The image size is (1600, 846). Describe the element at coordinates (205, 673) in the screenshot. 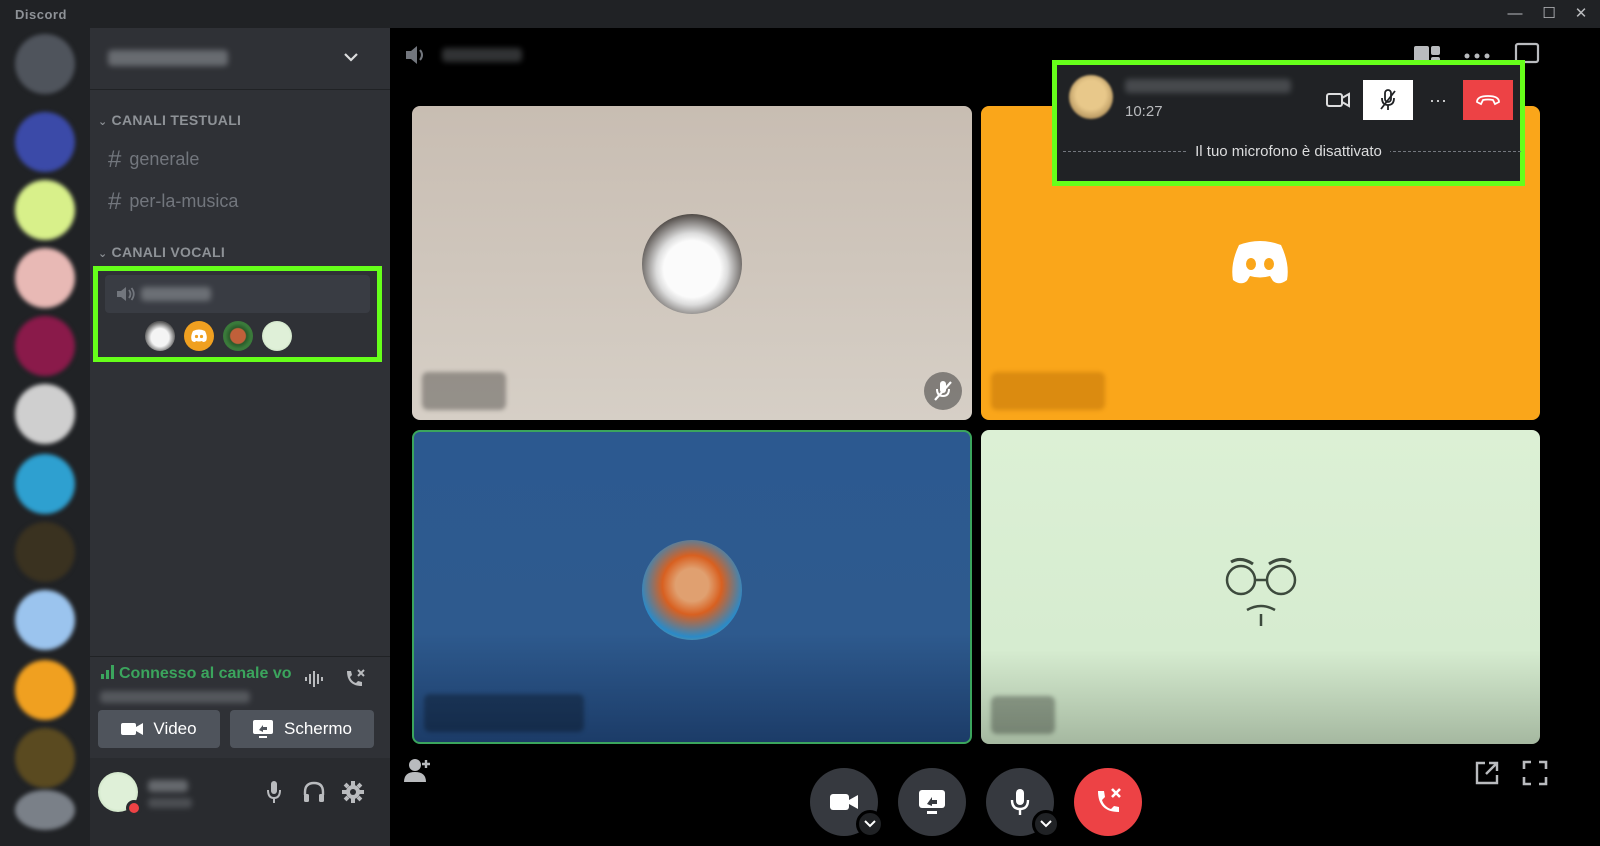

I see `connection-status-label: Connesso al canale vo` at that location.